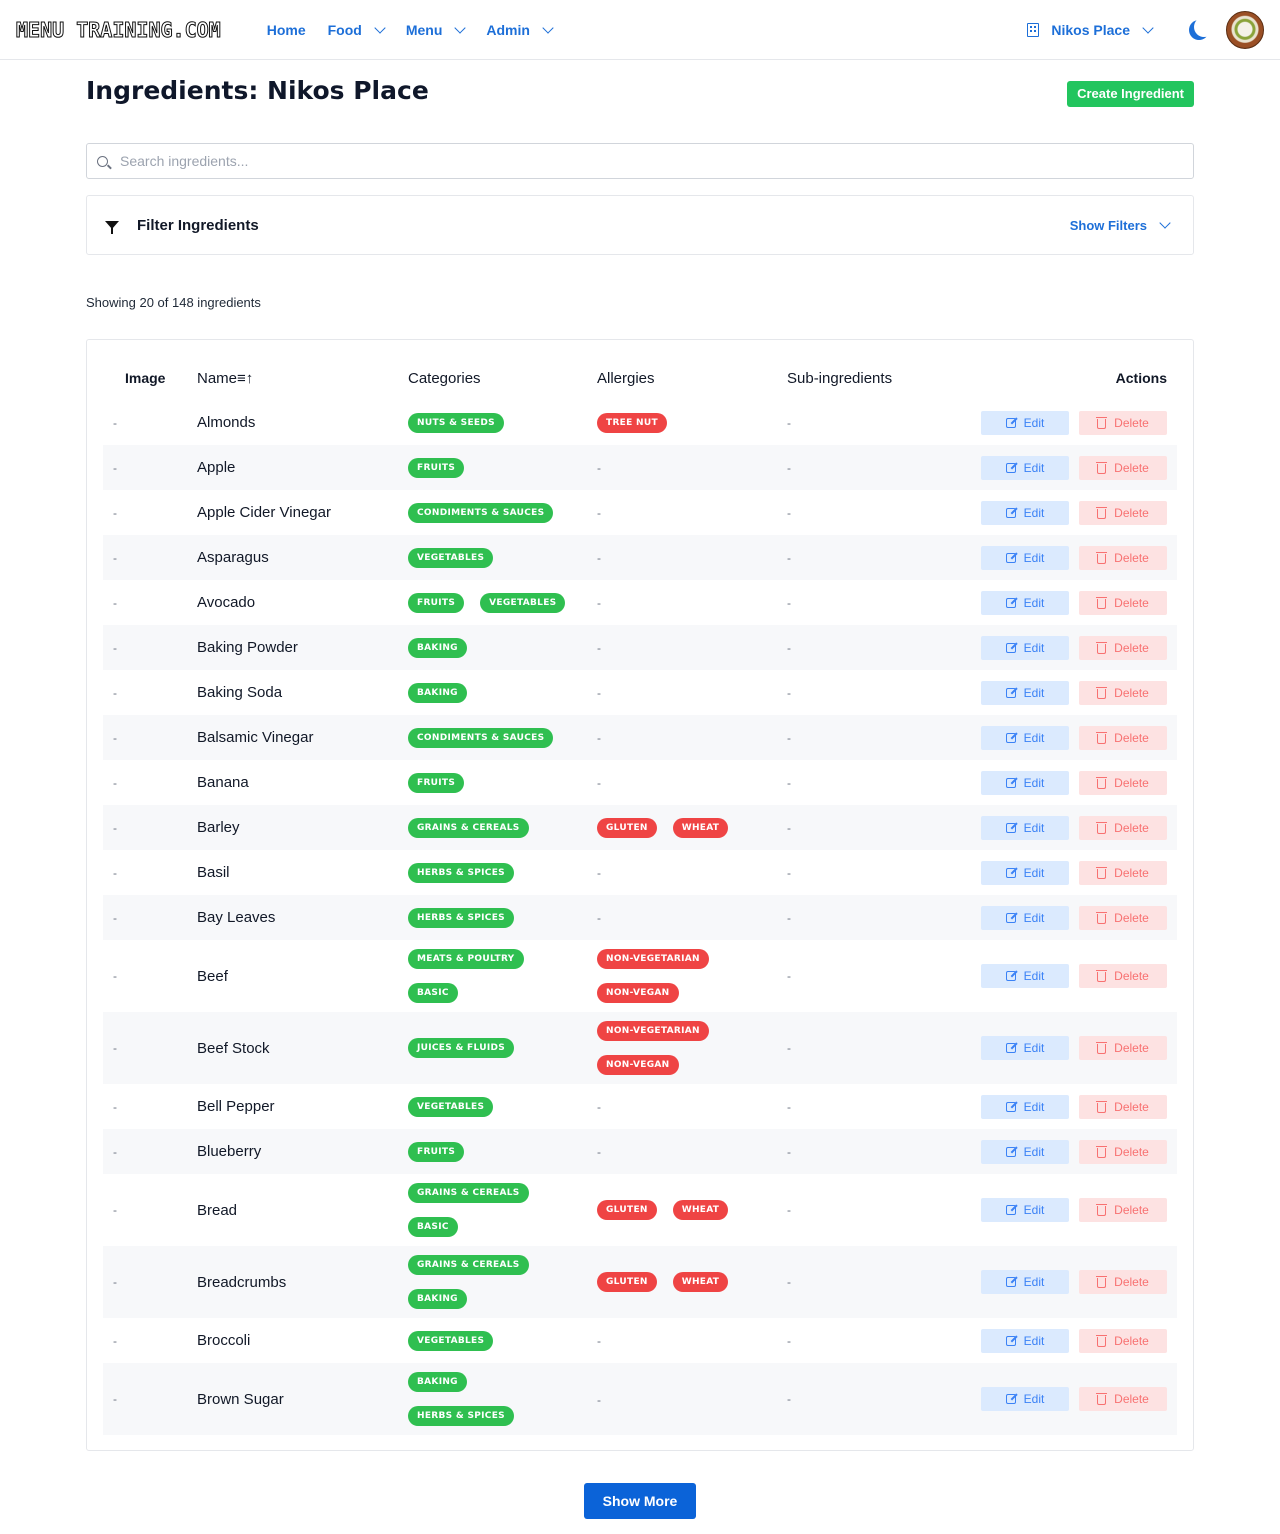  What do you see at coordinates (502, 1151) in the screenshot?
I see `cell-categories: FRUITS` at bounding box center [502, 1151].